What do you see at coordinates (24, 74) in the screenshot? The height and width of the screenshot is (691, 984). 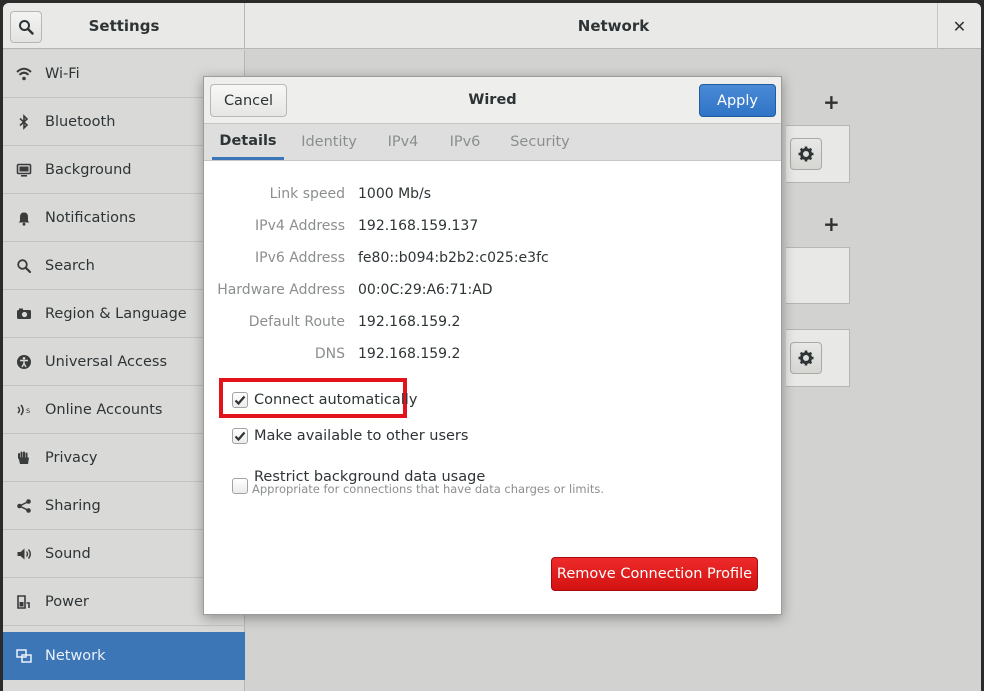 I see `wifi-icon` at bounding box center [24, 74].